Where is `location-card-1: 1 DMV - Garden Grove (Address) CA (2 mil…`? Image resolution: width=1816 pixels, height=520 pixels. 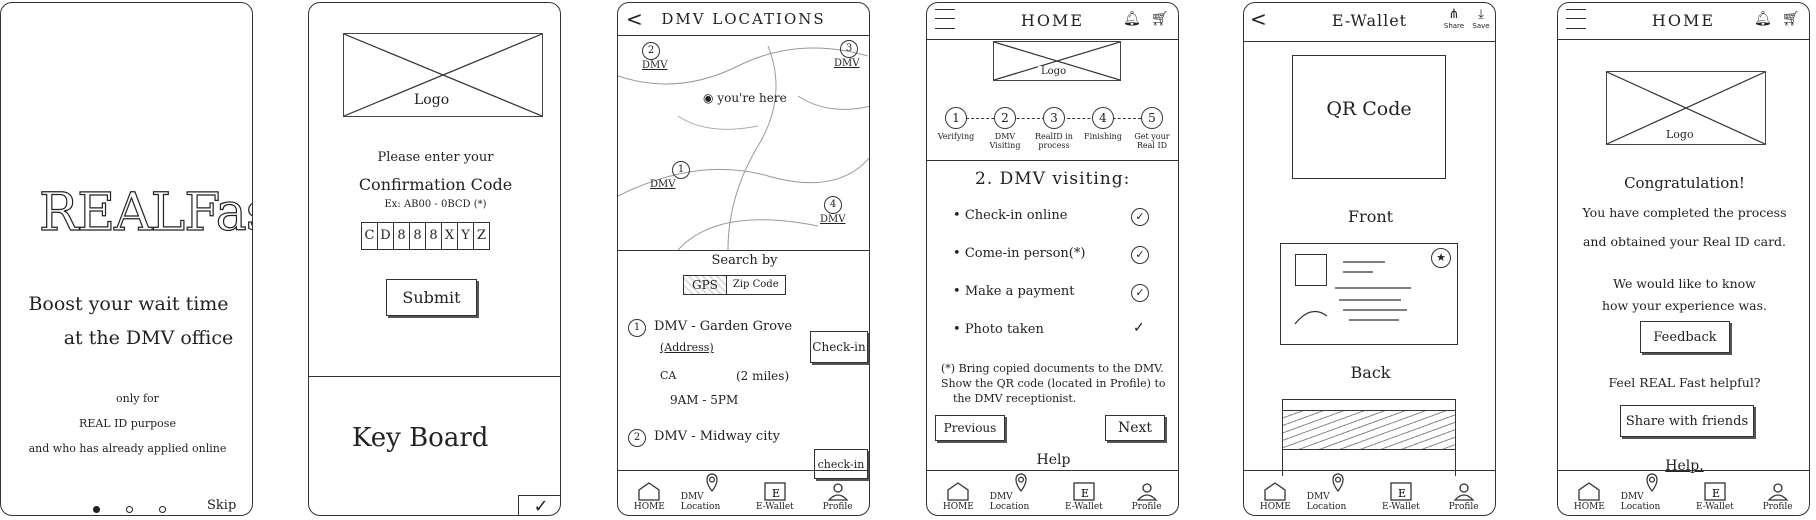 location-card-1: 1 DMV - Garden Grove (Address) CA (2 mil… is located at coordinates (746, 367).